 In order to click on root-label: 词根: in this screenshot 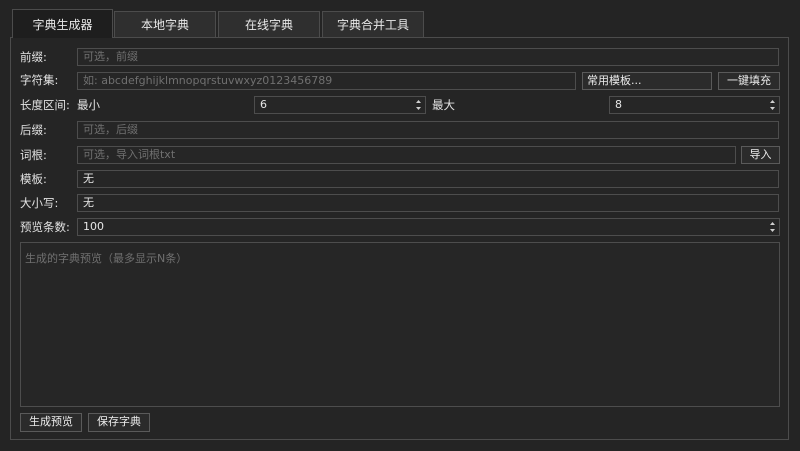, I will do `click(33, 155)`.